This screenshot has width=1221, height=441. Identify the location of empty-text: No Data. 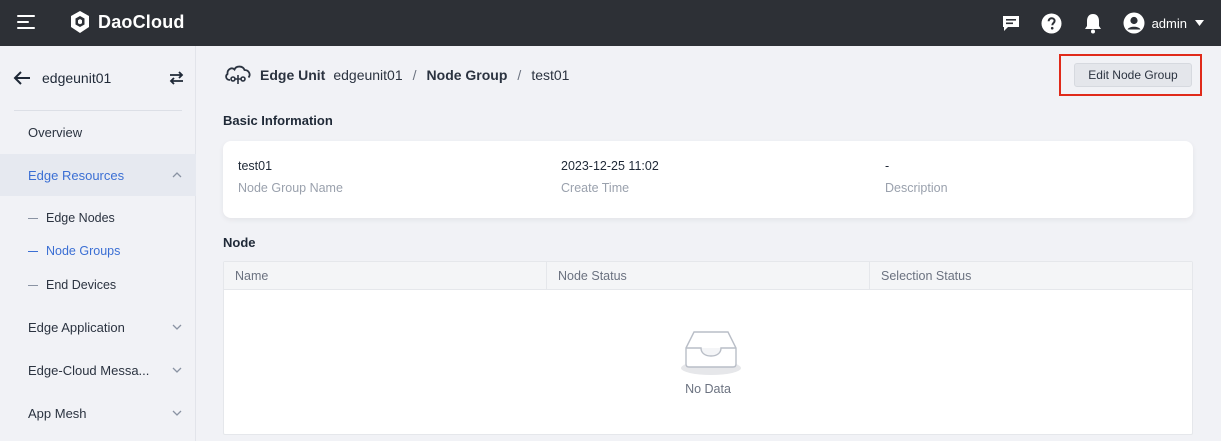
(708, 389).